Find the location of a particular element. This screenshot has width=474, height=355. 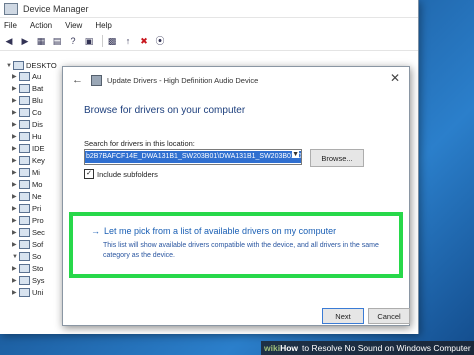

tree-item: ▶ Blu is located at coordinates (27, 100).